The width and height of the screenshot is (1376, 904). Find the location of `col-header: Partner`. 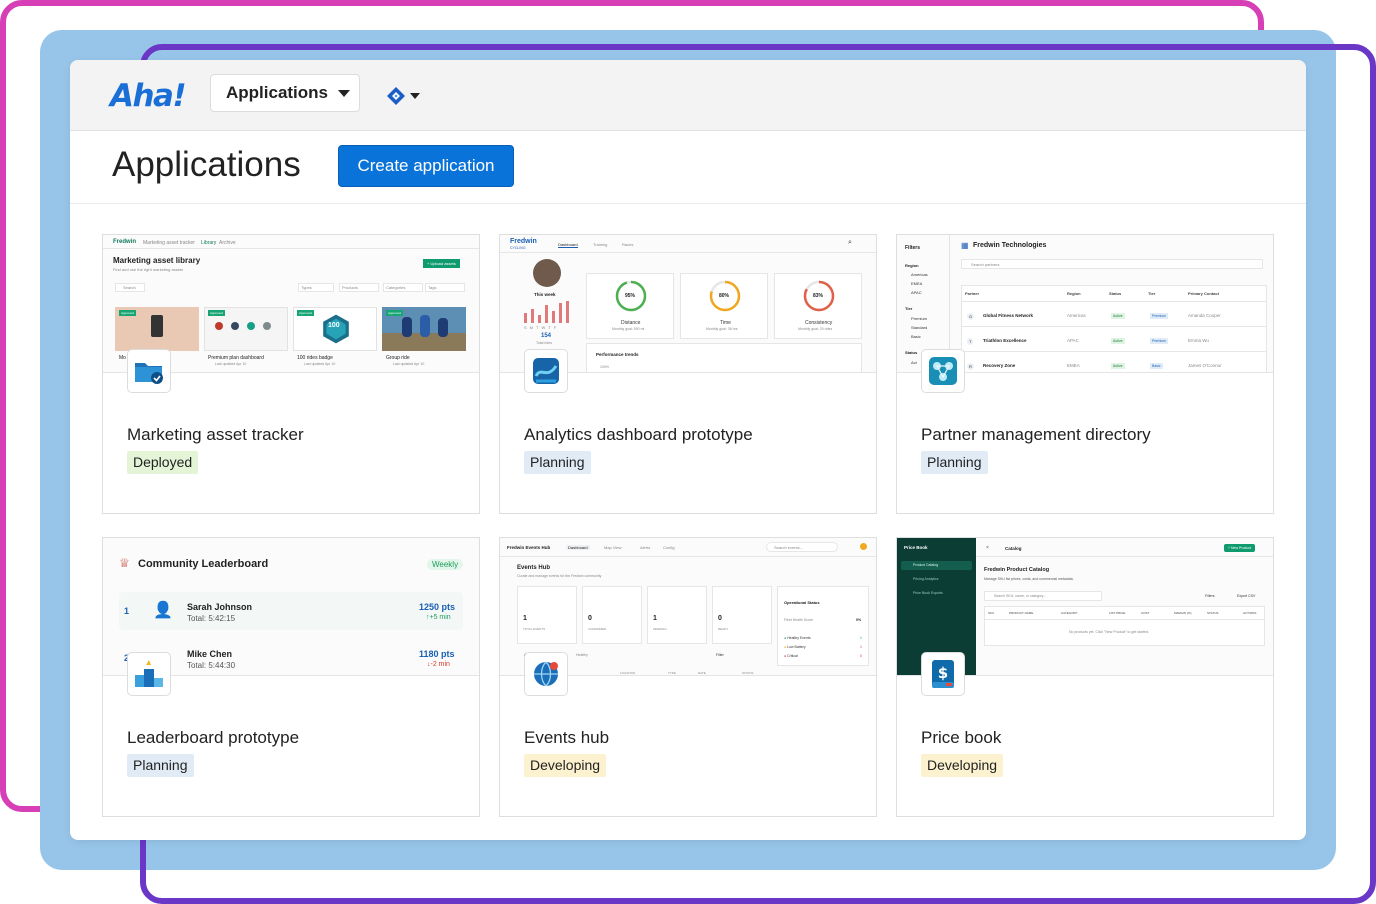

col-header: Partner is located at coordinates (972, 293).